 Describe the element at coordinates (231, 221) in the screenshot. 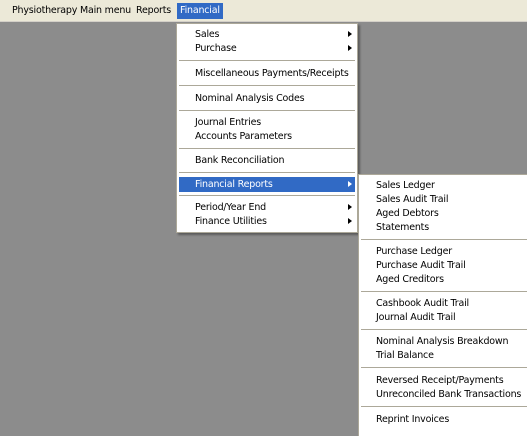

I see `menu-item-label: Finance Utilities` at that location.